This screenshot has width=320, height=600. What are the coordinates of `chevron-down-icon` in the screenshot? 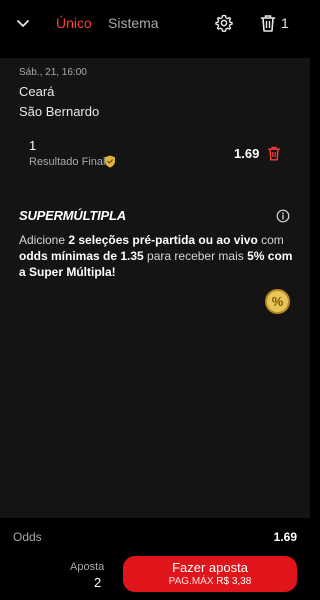 It's located at (23, 23).